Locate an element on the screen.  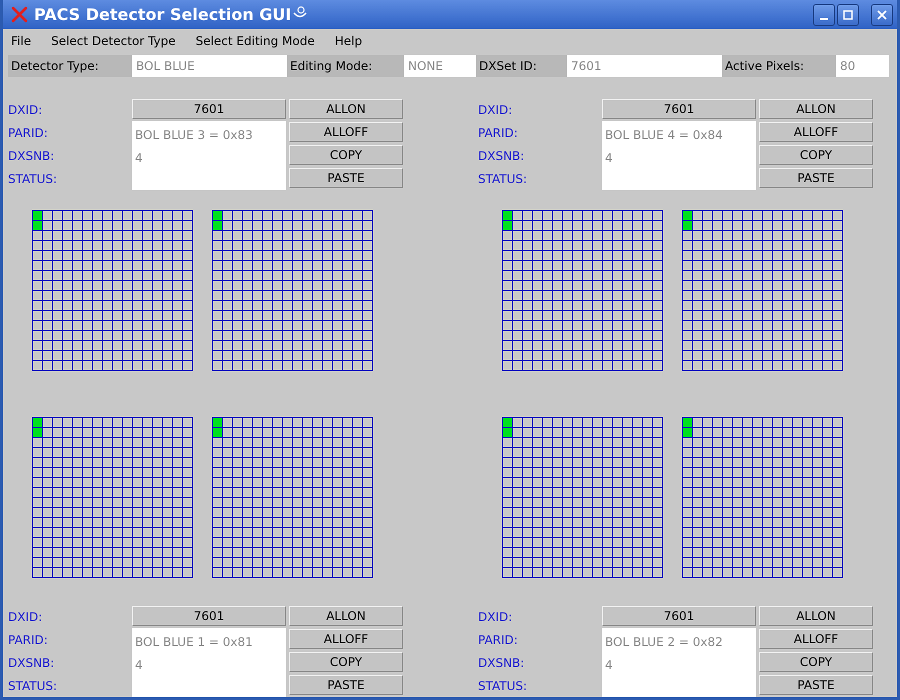
window-title: PACS Detector Selection GUI is located at coordinates (163, 14).